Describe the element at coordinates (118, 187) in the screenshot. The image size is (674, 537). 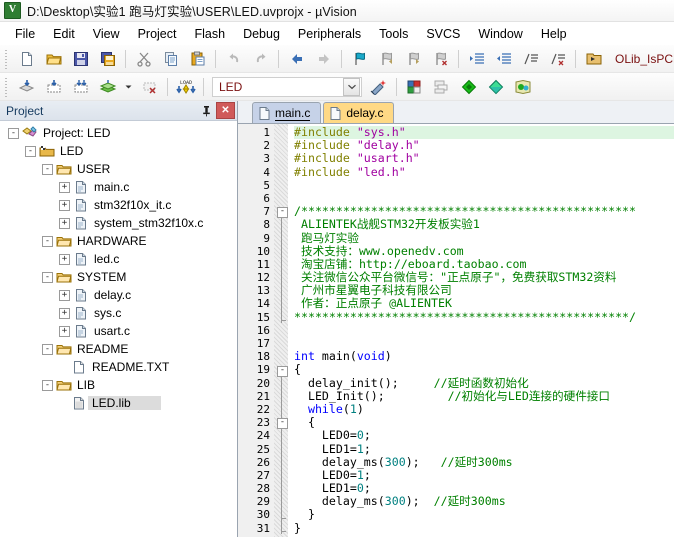
I see `tree-item: + main.c` at that location.